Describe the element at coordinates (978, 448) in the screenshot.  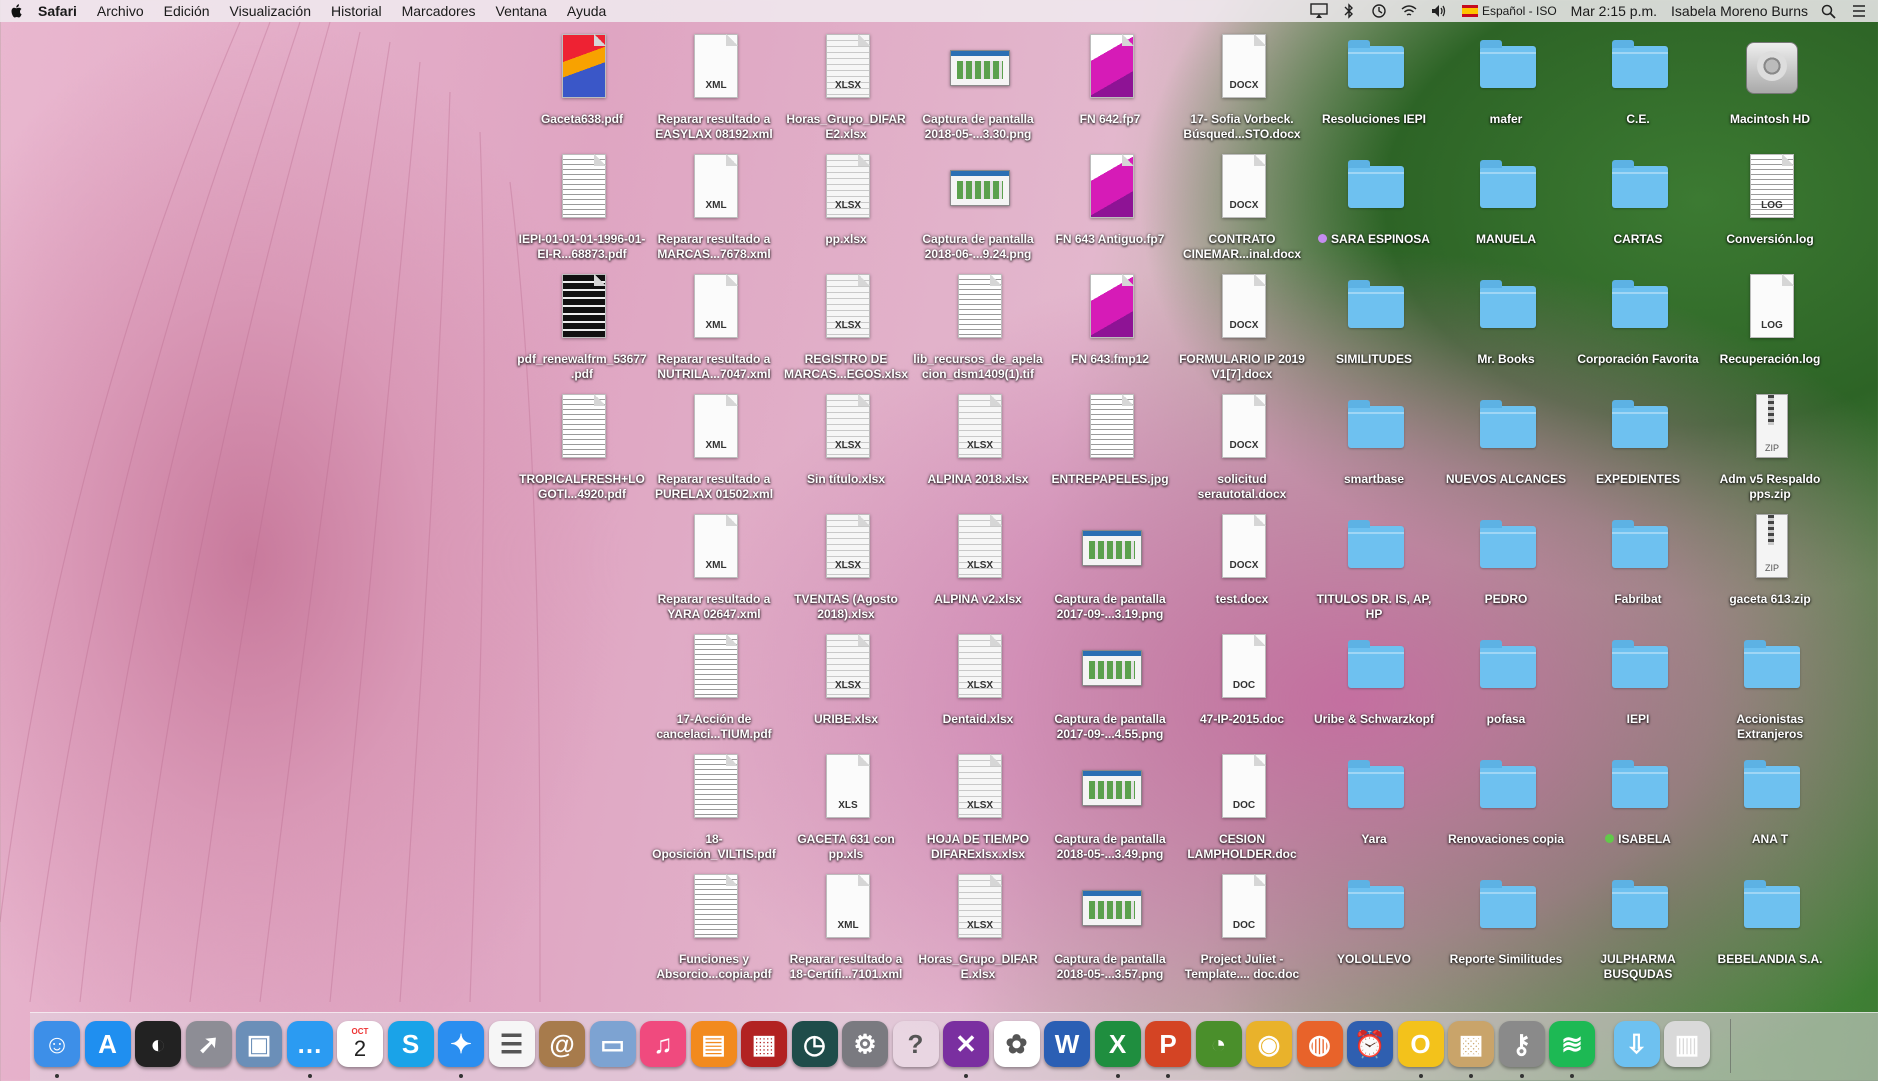
I see `desktop-file: XLSX ALPINA 2018.xlsx` at that location.